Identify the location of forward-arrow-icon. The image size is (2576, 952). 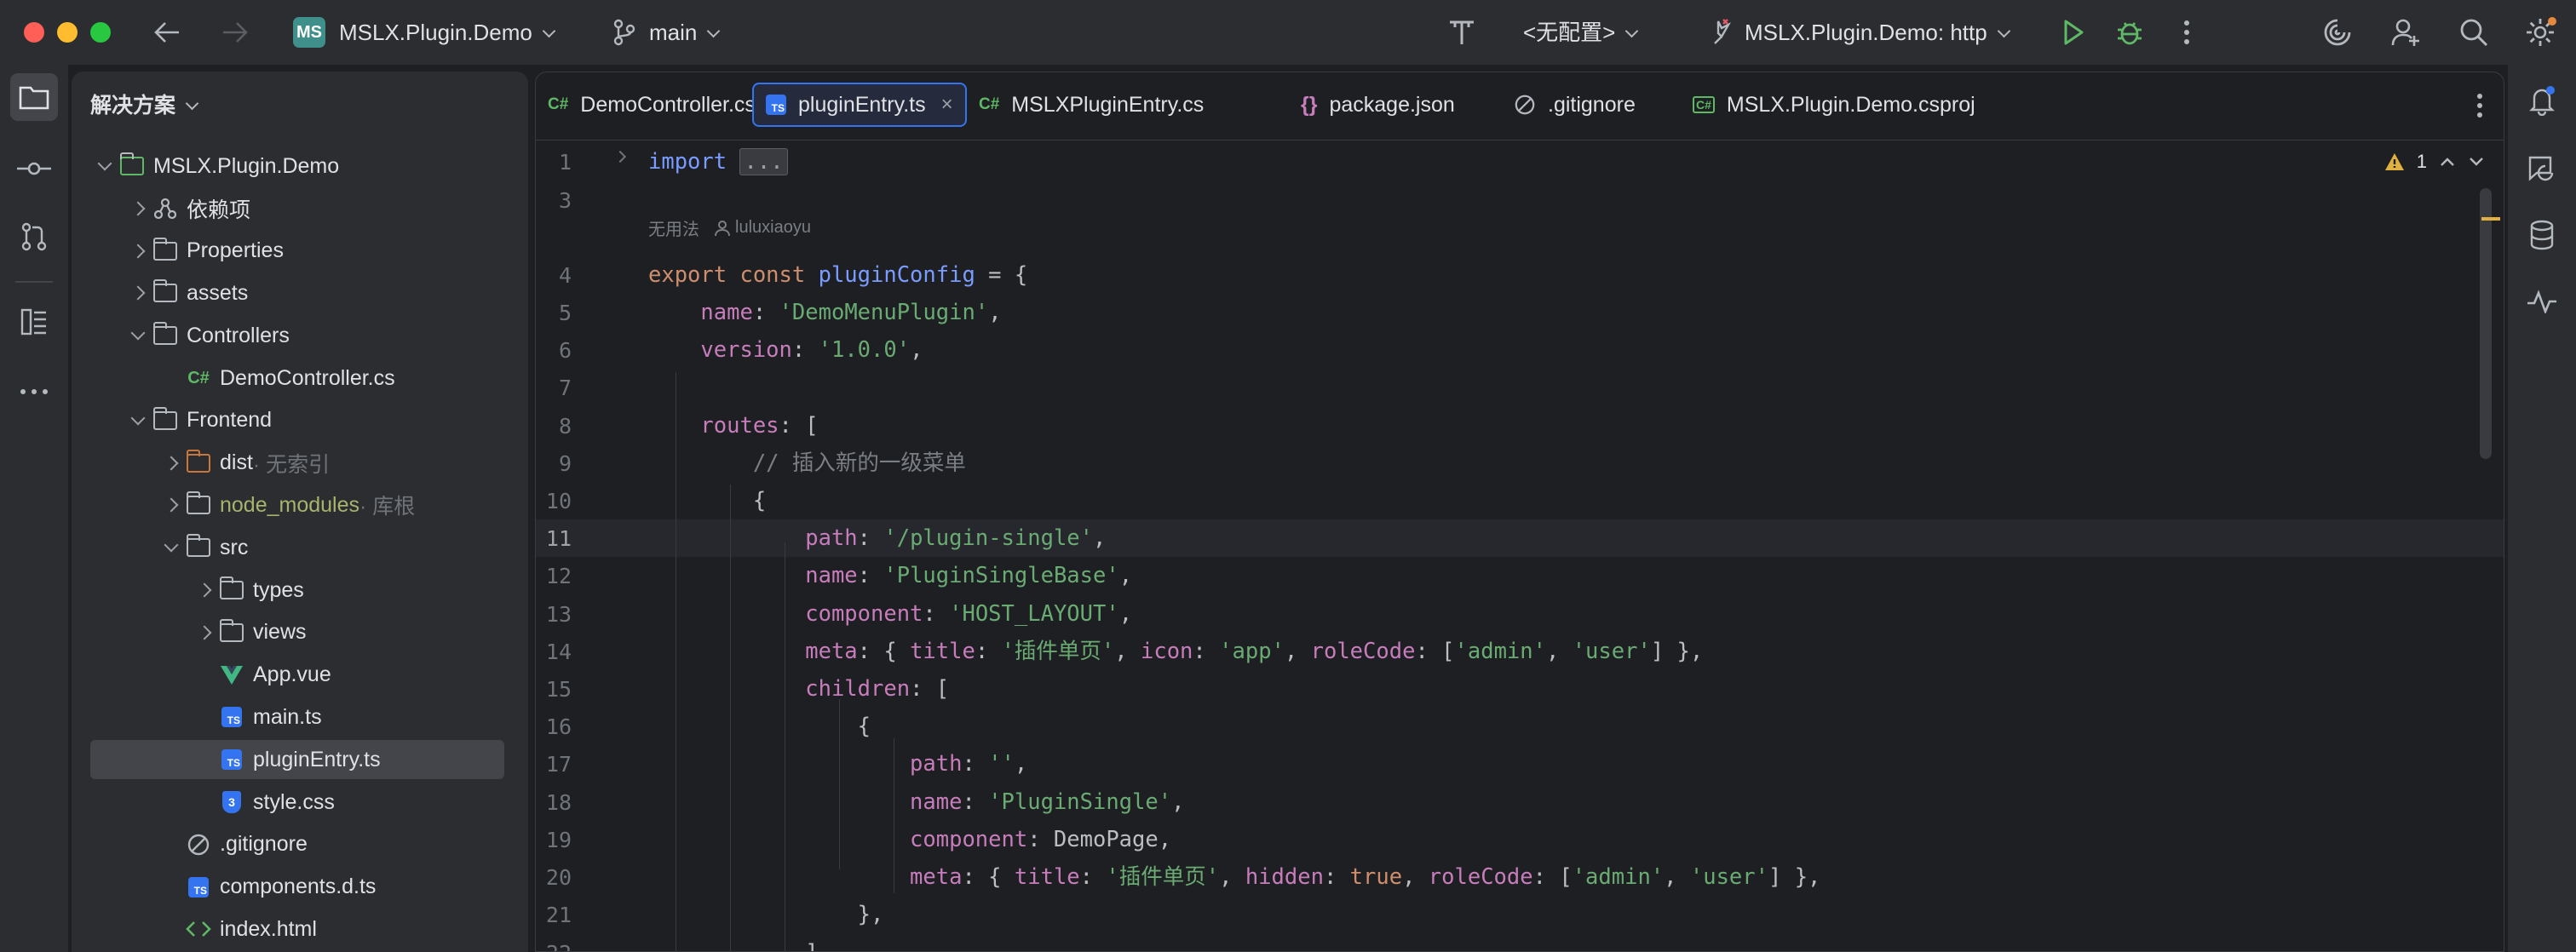
(235, 32).